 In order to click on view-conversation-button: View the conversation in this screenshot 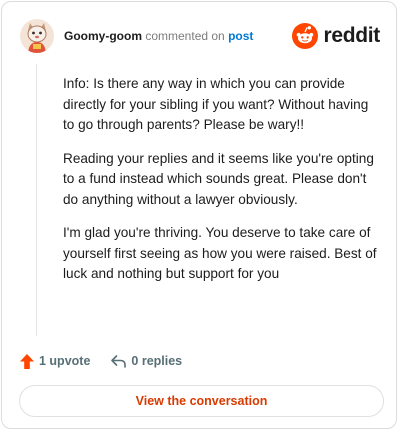, I will do `click(201, 401)`.